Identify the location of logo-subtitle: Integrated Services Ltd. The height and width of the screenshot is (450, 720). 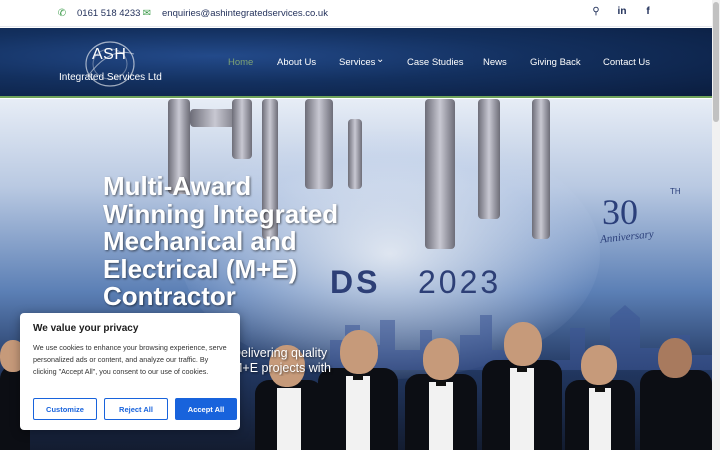
(110, 77).